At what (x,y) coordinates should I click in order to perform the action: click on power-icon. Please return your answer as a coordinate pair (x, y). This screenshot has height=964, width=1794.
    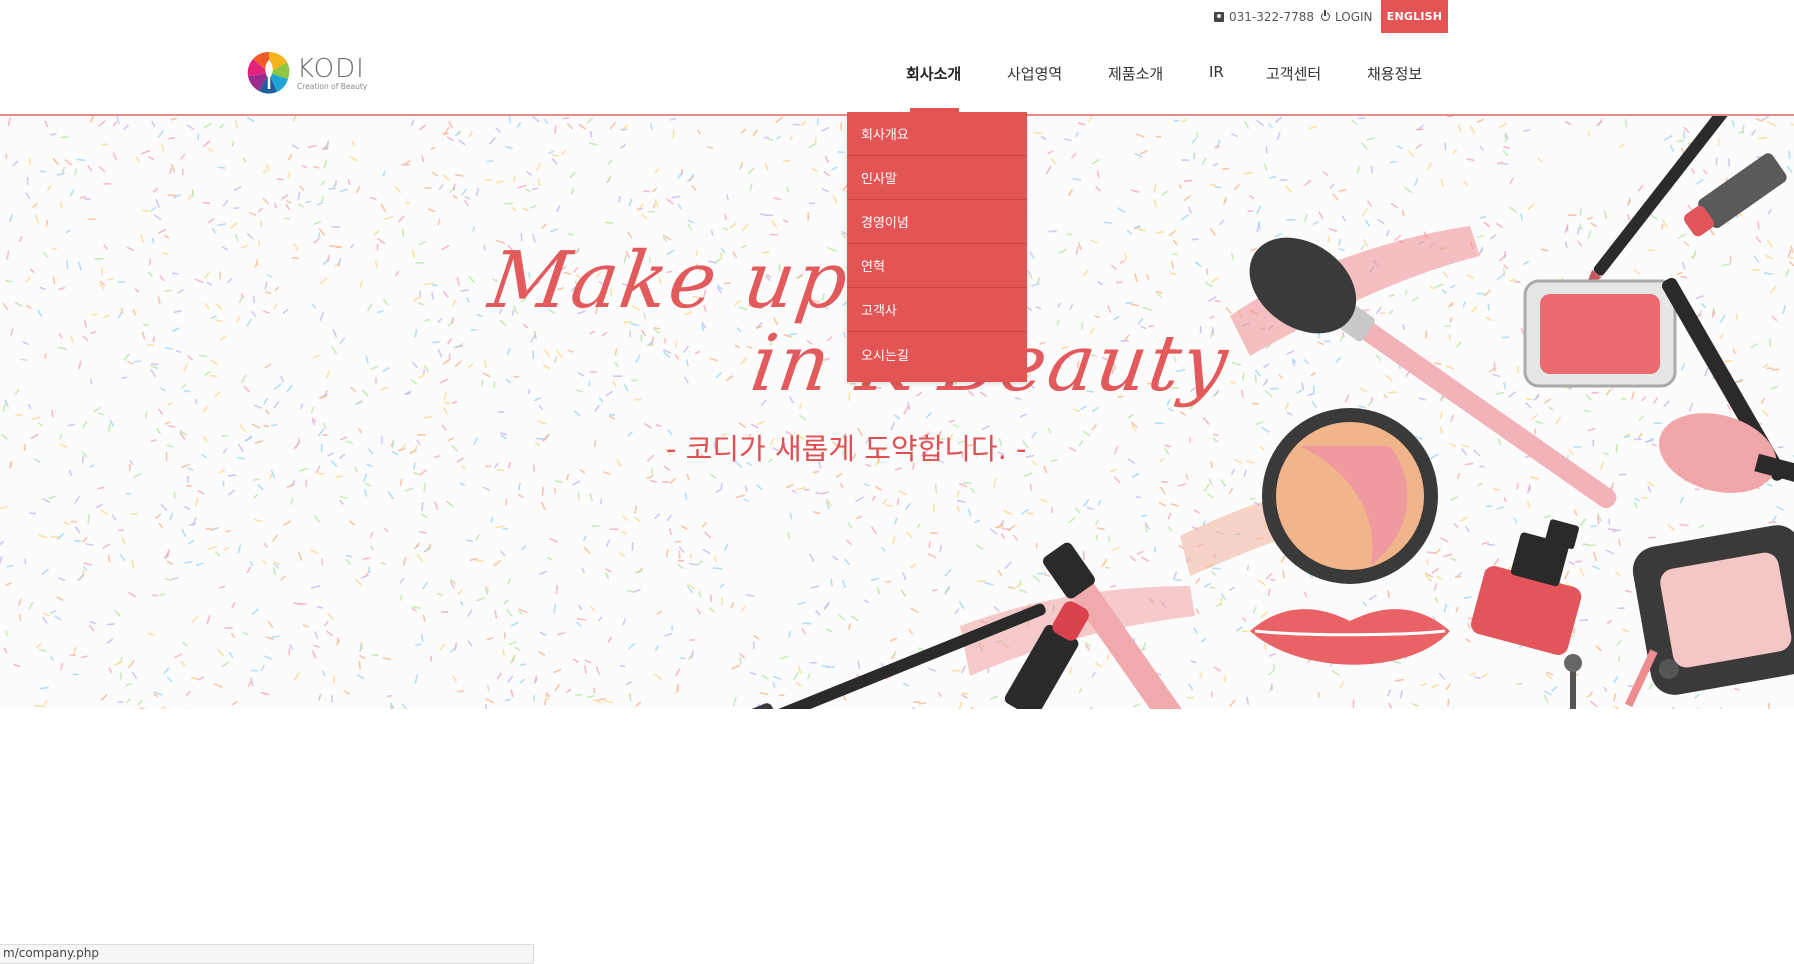
    Looking at the image, I should click on (1325, 16).